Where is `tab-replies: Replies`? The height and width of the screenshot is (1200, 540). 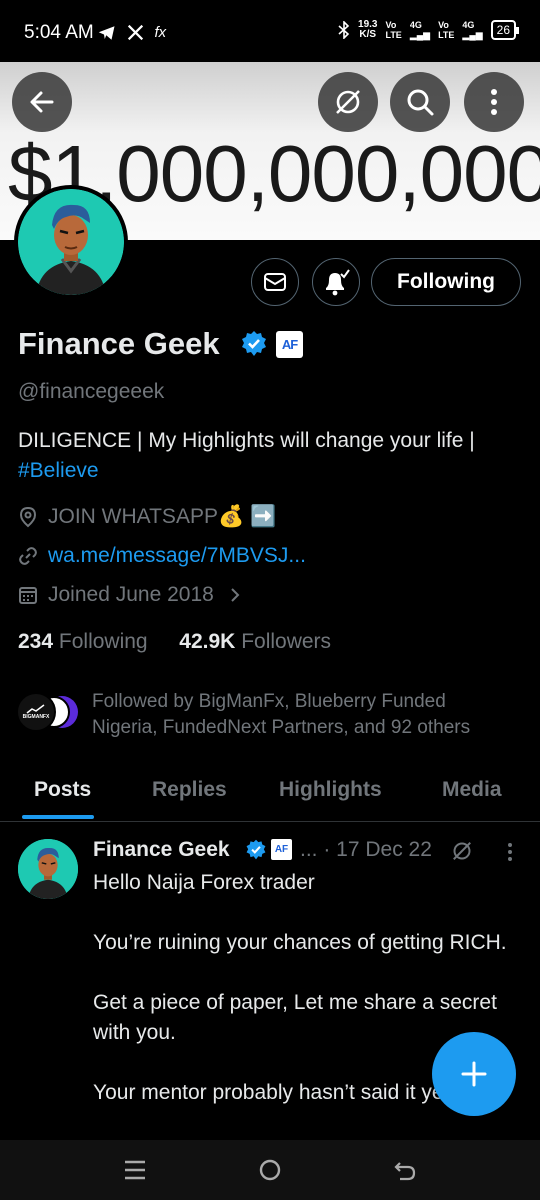 tab-replies: Replies is located at coordinates (189, 790).